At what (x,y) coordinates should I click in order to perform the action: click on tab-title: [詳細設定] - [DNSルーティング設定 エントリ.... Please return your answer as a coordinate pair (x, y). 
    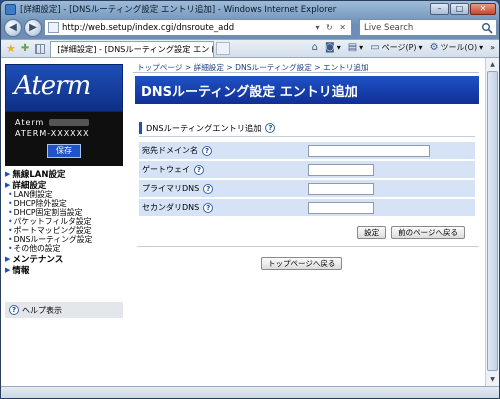
    Looking at the image, I should click on (135, 49).